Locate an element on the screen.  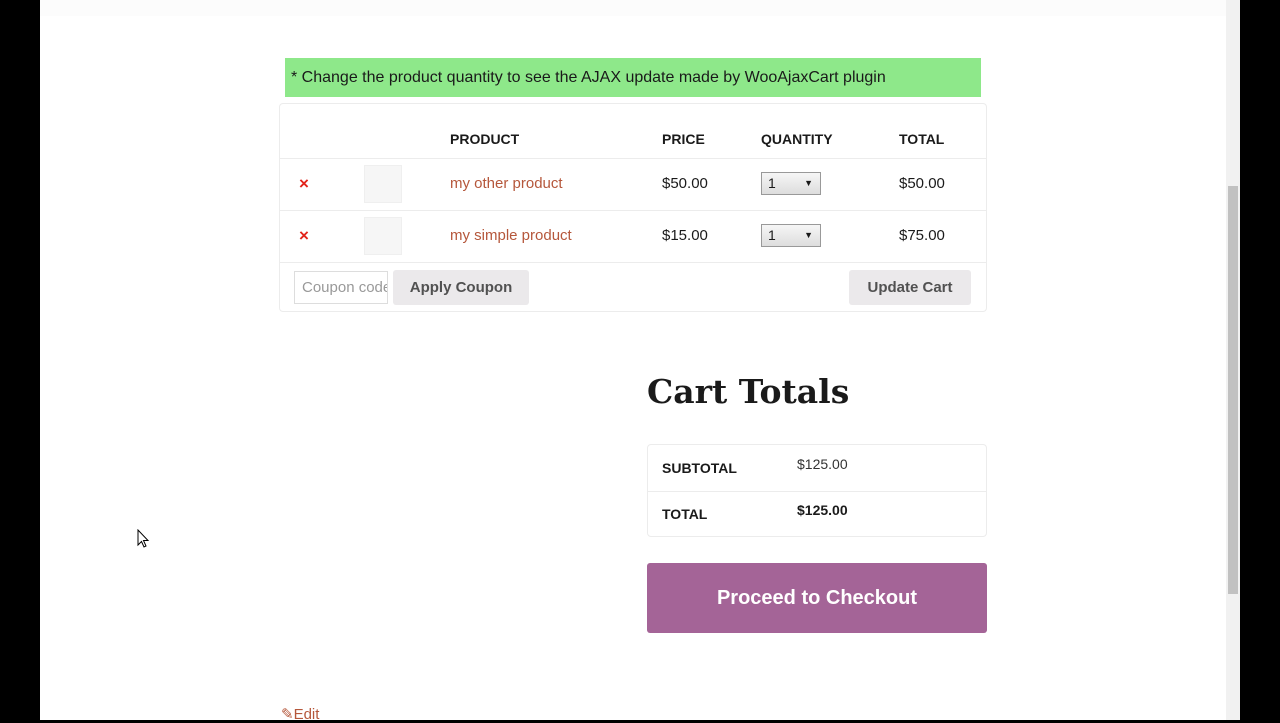
header-product: PRODUCT is located at coordinates (485, 139).